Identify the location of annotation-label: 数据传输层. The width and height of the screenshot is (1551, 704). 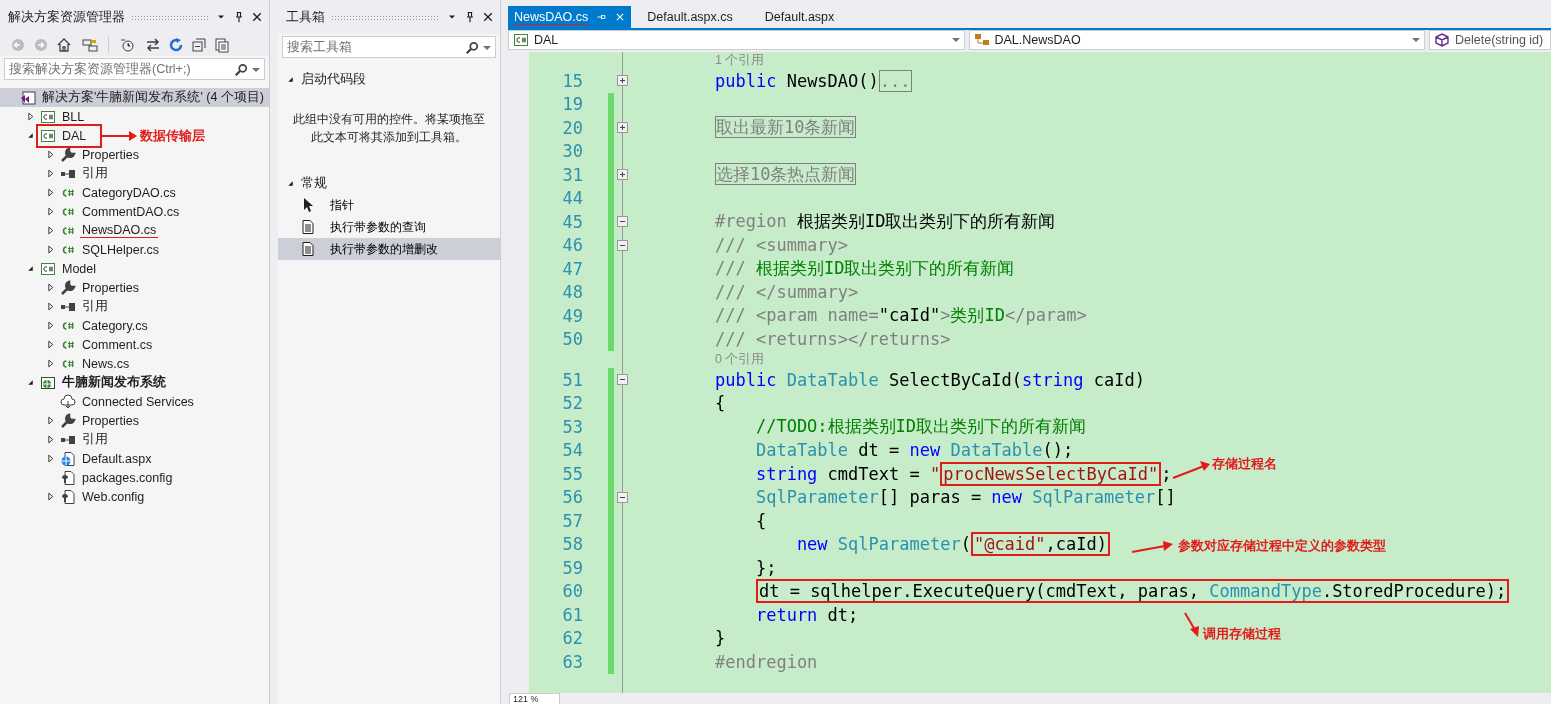
(172, 136).